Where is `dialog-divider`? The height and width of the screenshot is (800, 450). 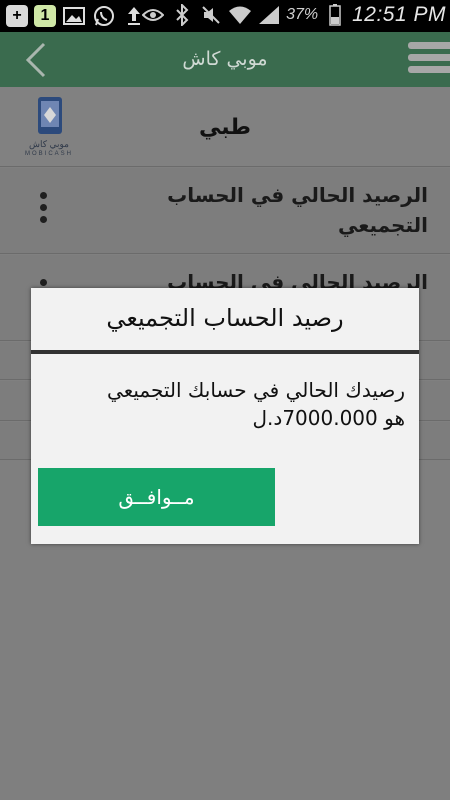 dialog-divider is located at coordinates (225, 352).